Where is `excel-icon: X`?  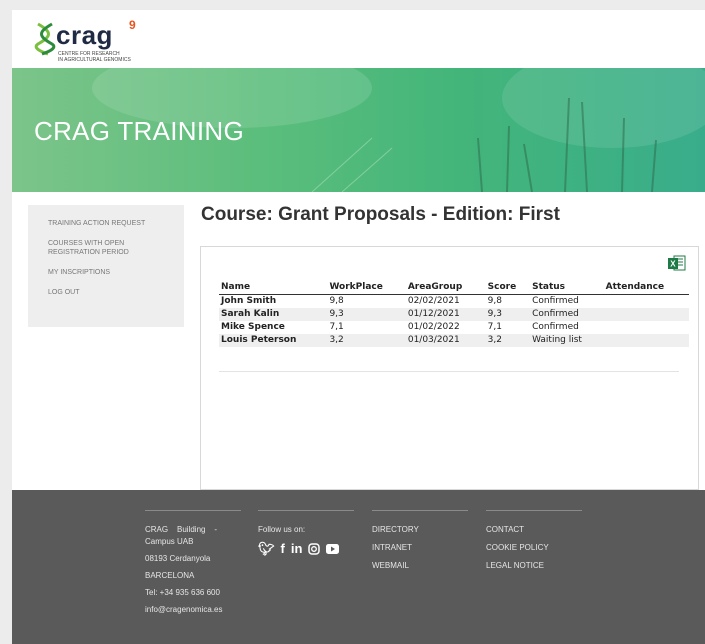
excel-icon: X is located at coordinates (677, 263).